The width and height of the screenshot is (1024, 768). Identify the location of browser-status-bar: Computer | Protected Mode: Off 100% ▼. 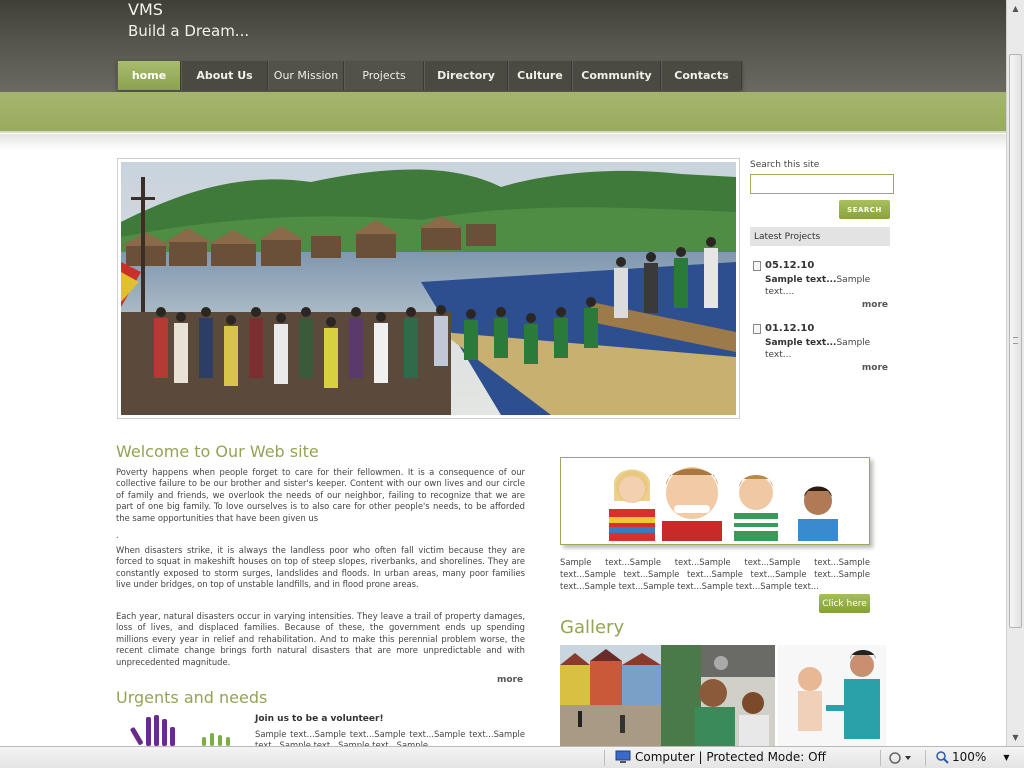
(512, 757).